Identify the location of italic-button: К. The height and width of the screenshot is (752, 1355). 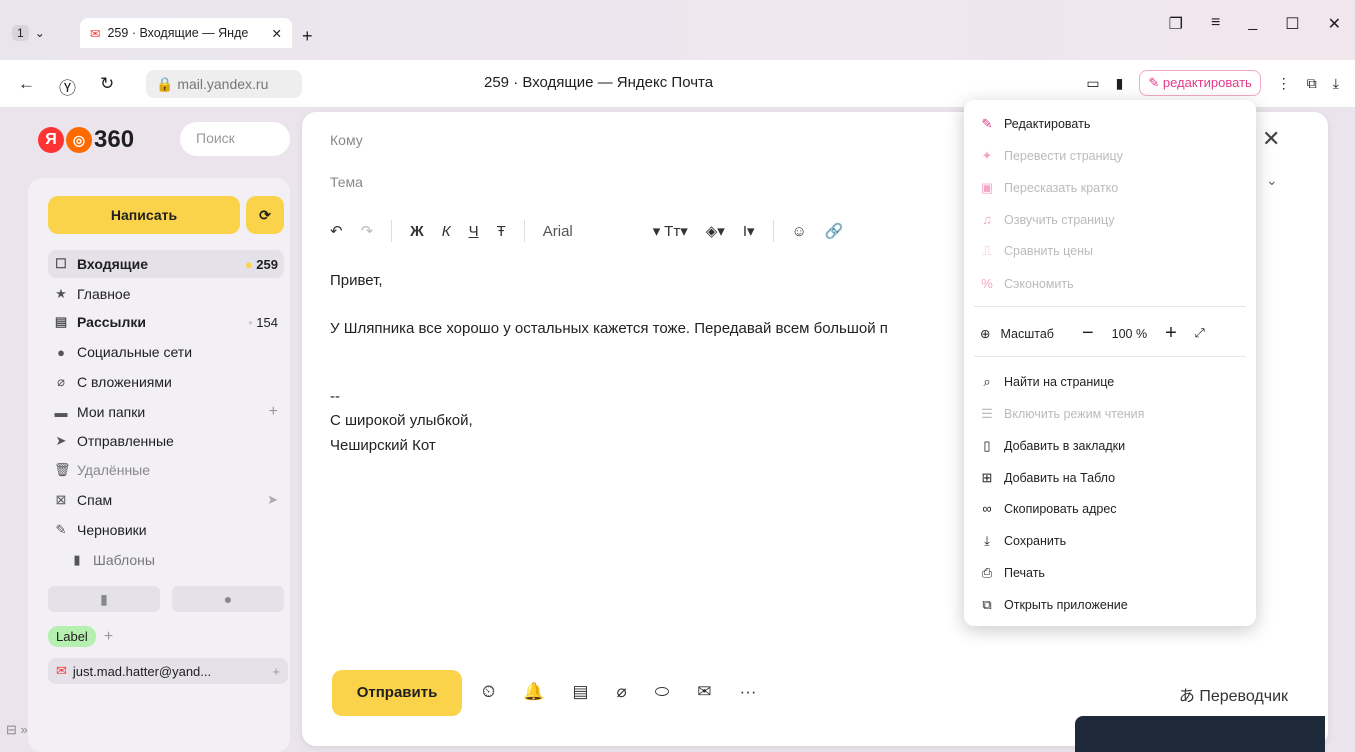
(446, 231).